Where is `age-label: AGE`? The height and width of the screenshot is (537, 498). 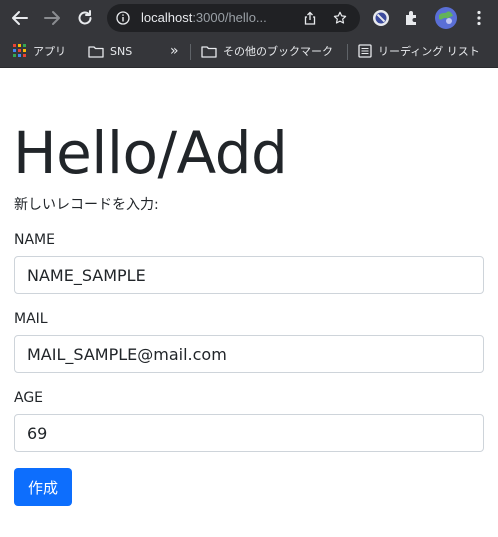
age-label: AGE is located at coordinates (29, 398).